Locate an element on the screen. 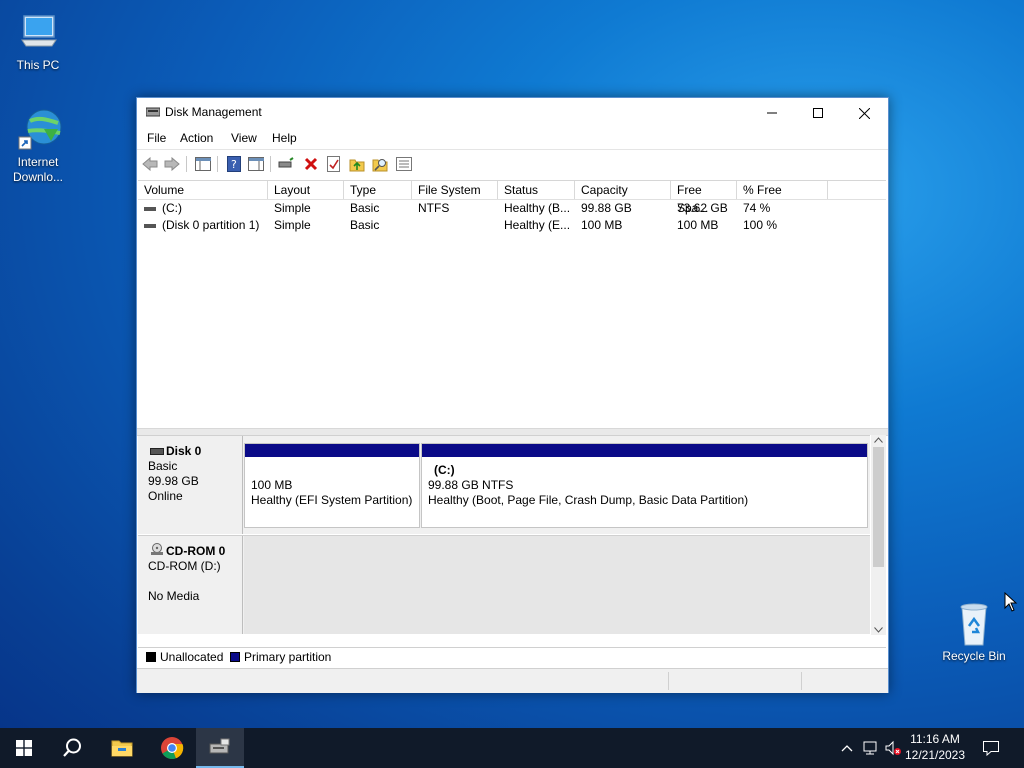  show-hide-console-tree-icon is located at coordinates (203, 164).